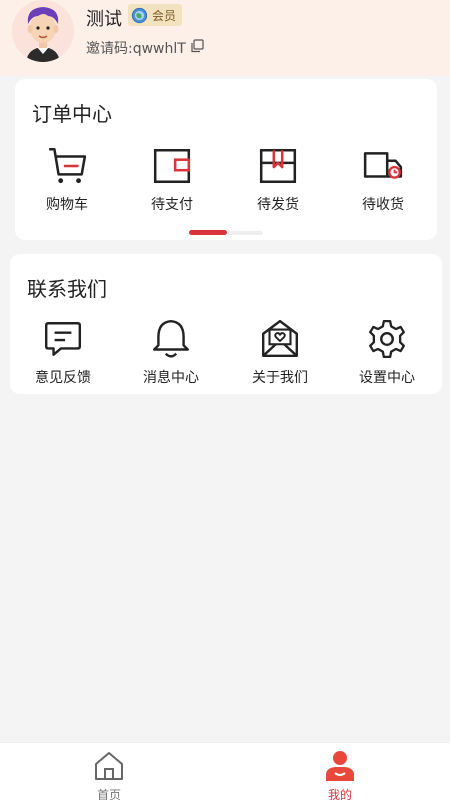 Image resolution: width=450 pixels, height=800 pixels. I want to click on bell-icon, so click(171, 338).